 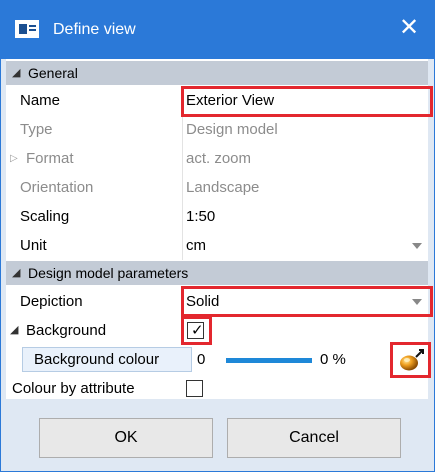 I want to click on colour-by-attribute-checkbox, so click(x=194, y=388).